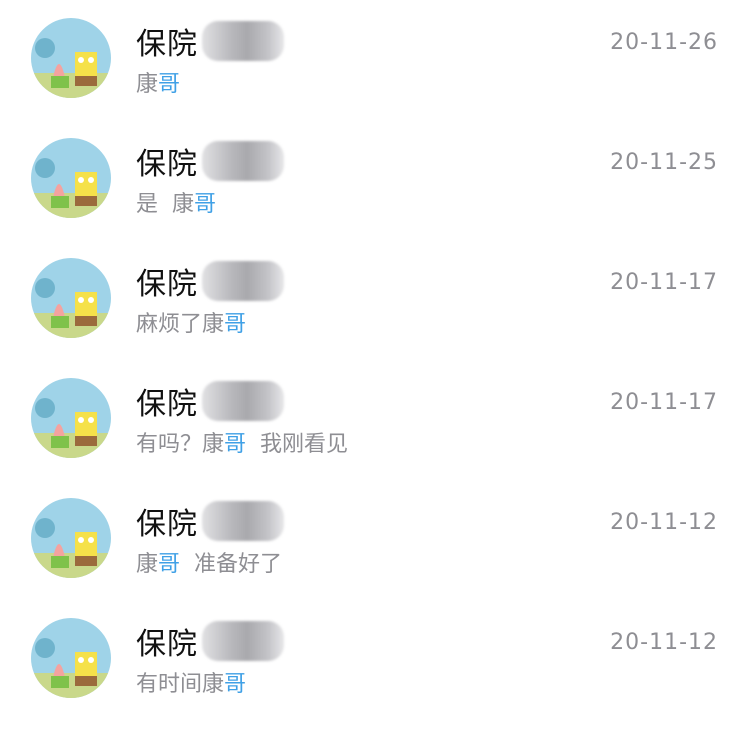  I want to click on message-preview: 是 康哥, so click(176, 204).